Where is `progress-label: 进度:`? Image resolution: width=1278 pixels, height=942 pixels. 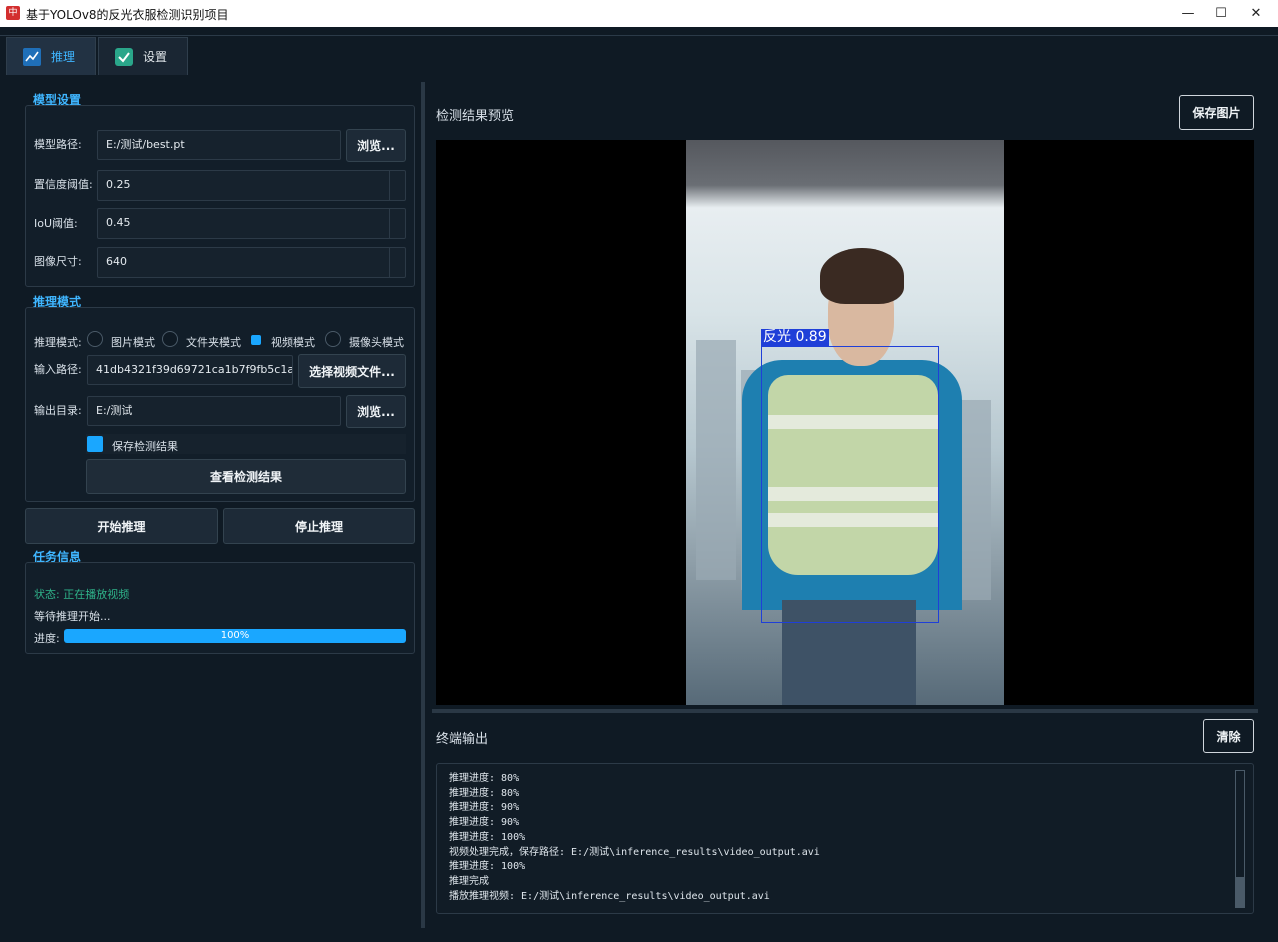
progress-label: 进度: is located at coordinates (47, 638).